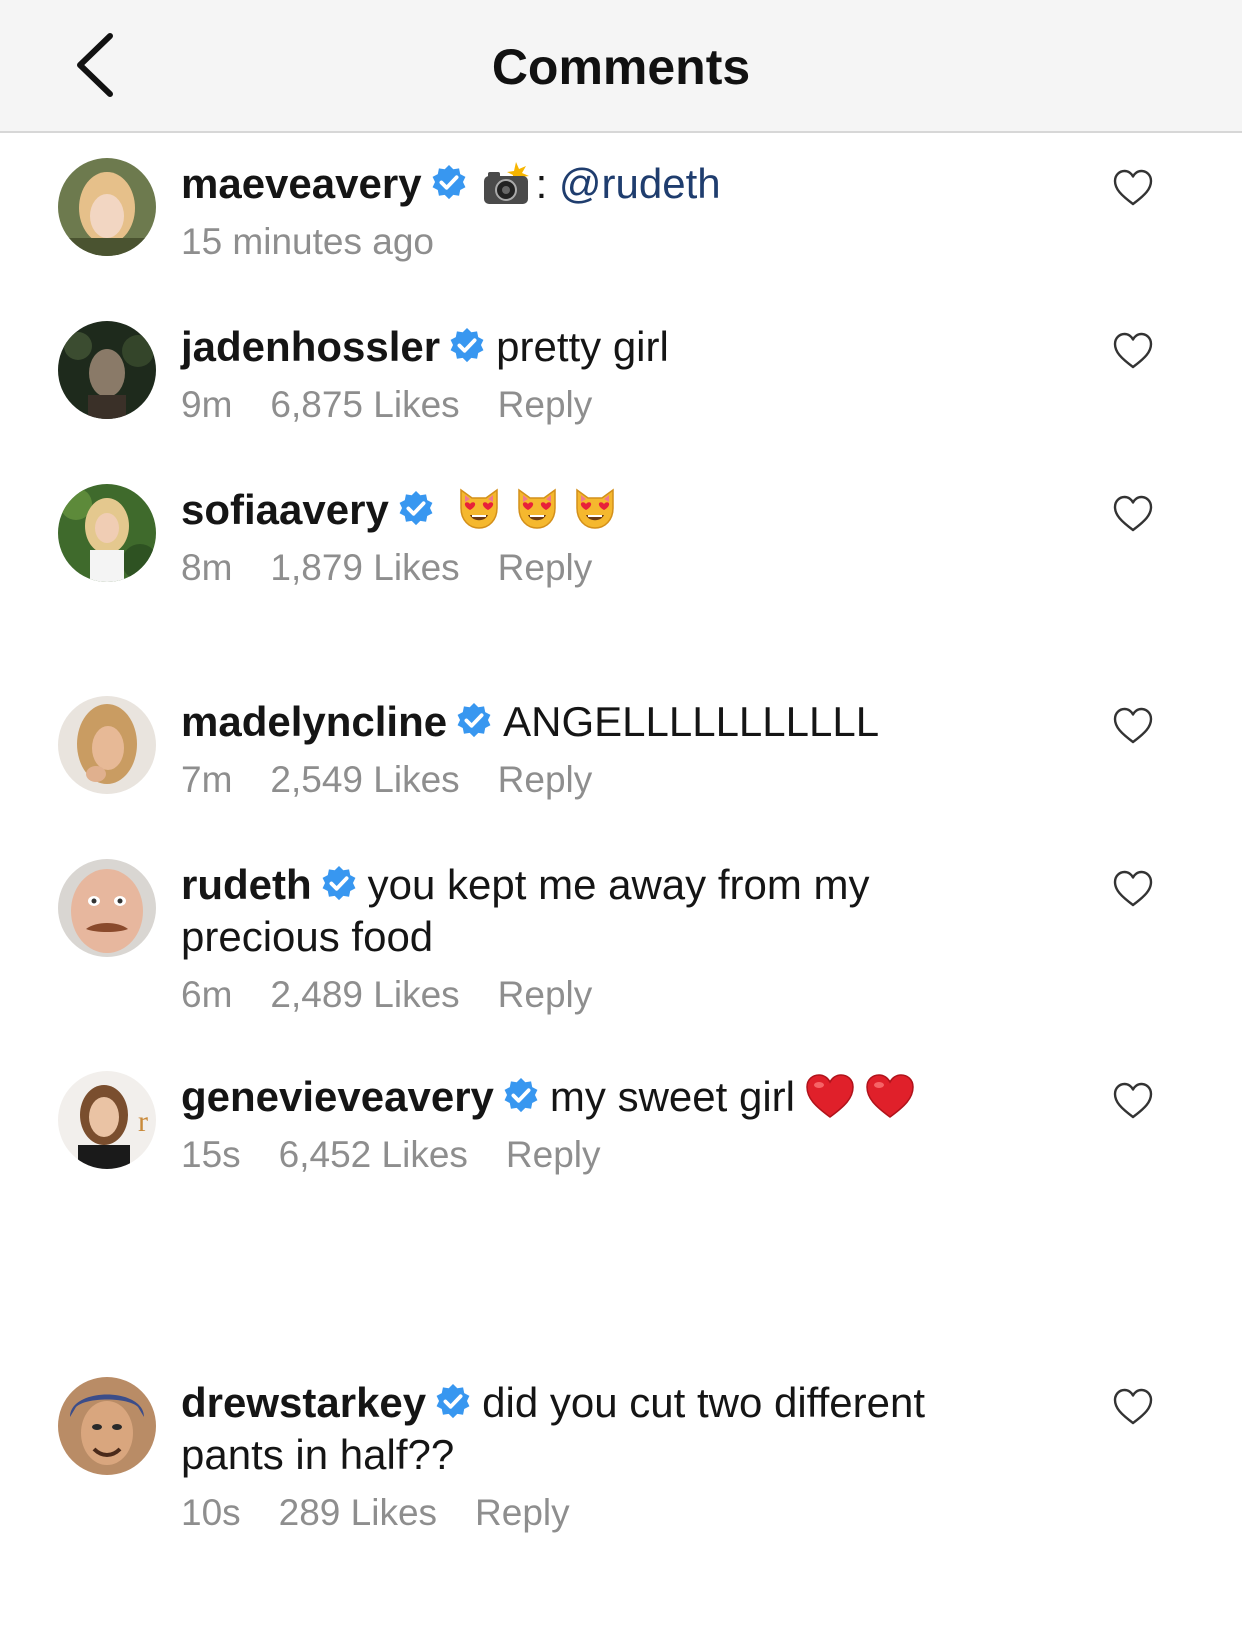 The image size is (1242, 1643). I want to click on comment-likes: 1,879 Likes, so click(364, 567).